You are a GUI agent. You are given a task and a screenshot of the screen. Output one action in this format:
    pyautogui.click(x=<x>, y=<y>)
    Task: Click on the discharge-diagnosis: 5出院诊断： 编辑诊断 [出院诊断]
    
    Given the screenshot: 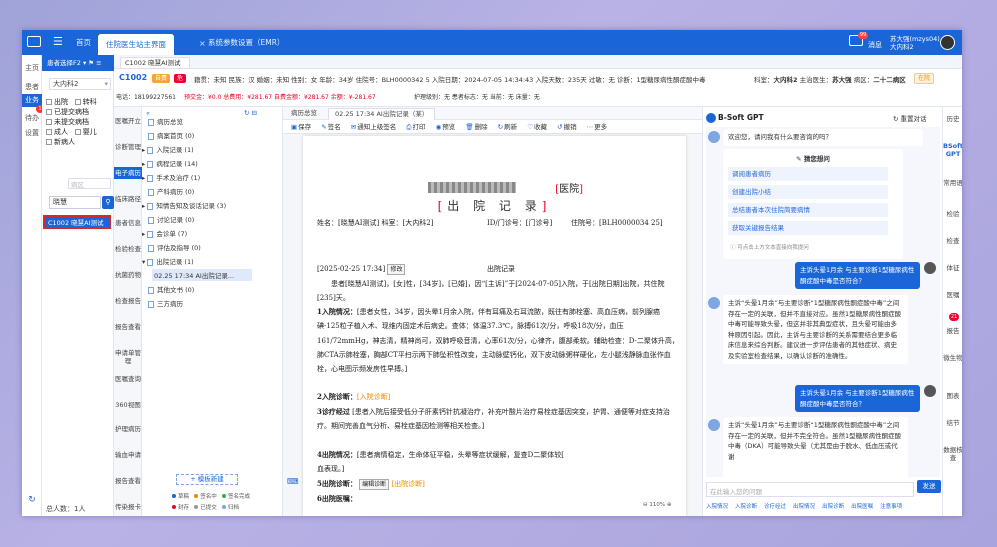 What is the action you would take?
    pyautogui.click(x=498, y=484)
    